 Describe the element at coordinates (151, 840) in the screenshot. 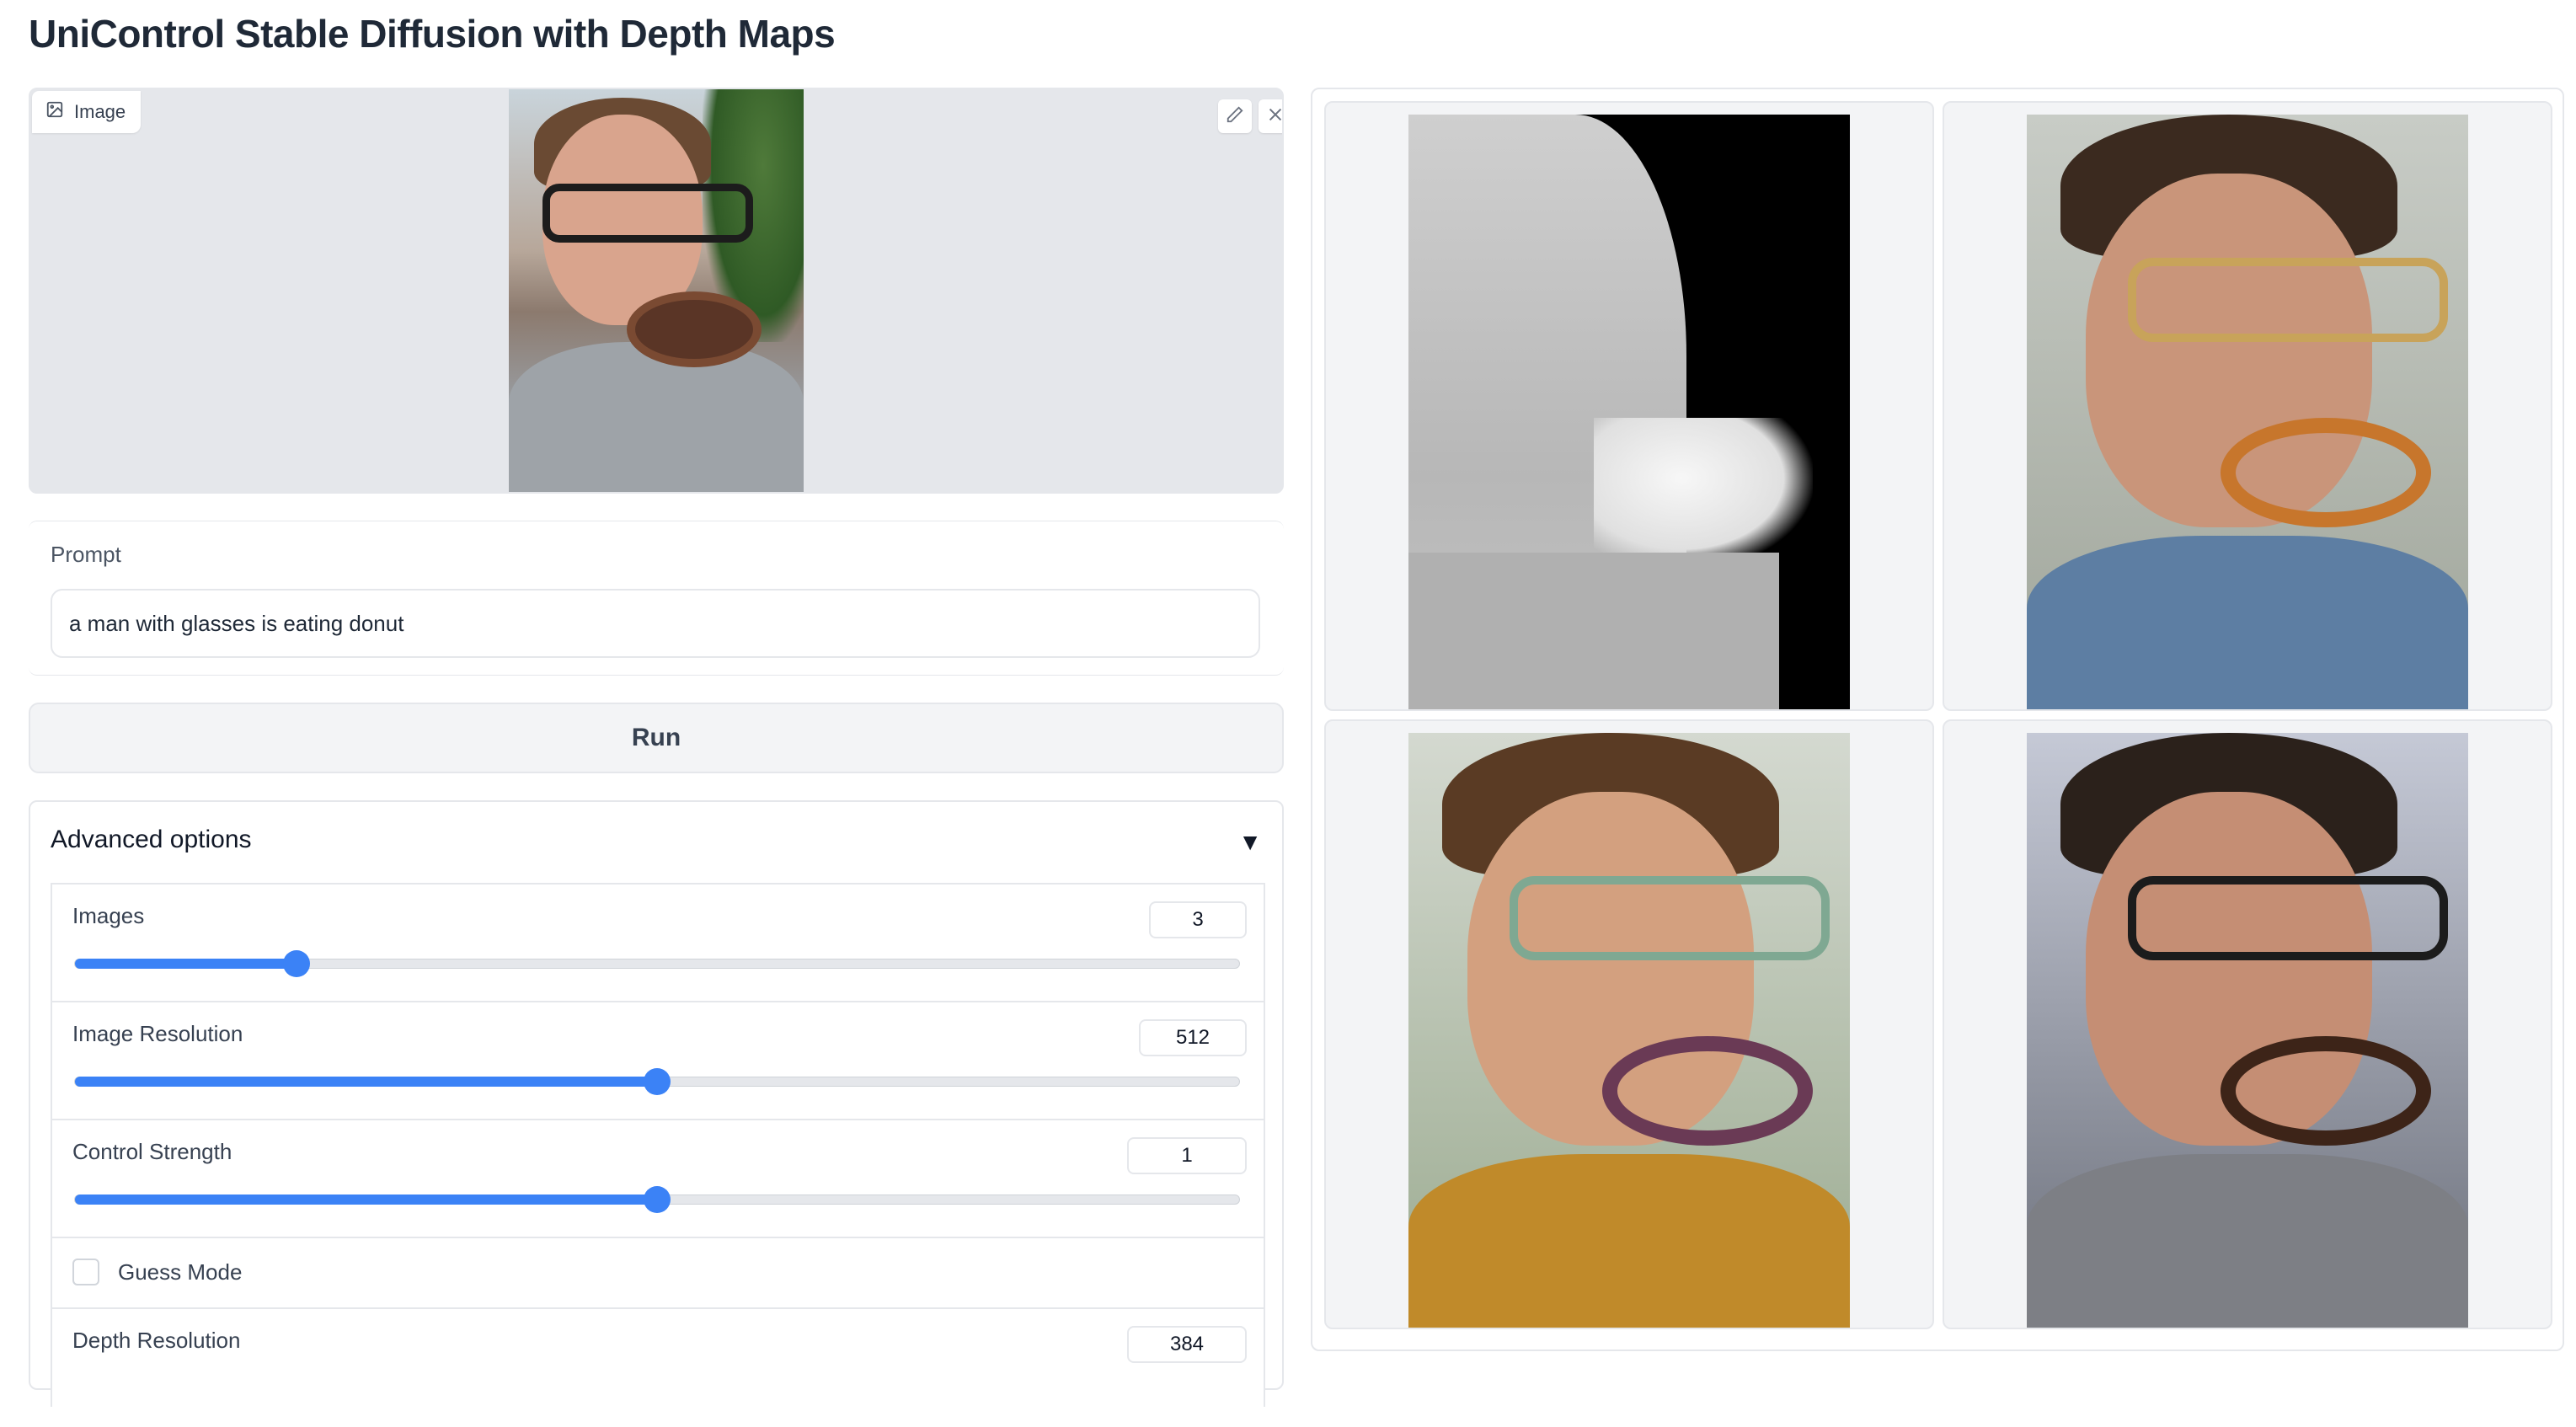

I see `advanced-options-header: Advanced options` at that location.